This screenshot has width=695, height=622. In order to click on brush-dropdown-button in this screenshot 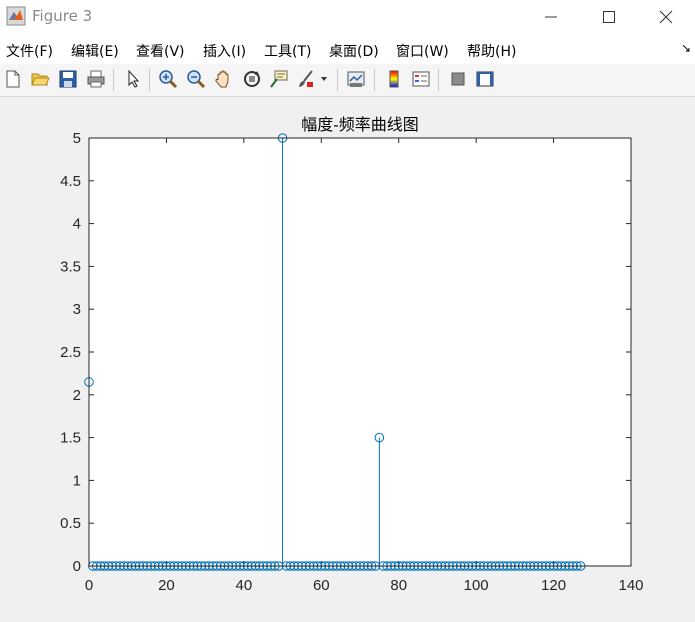, I will do `click(324, 79)`.